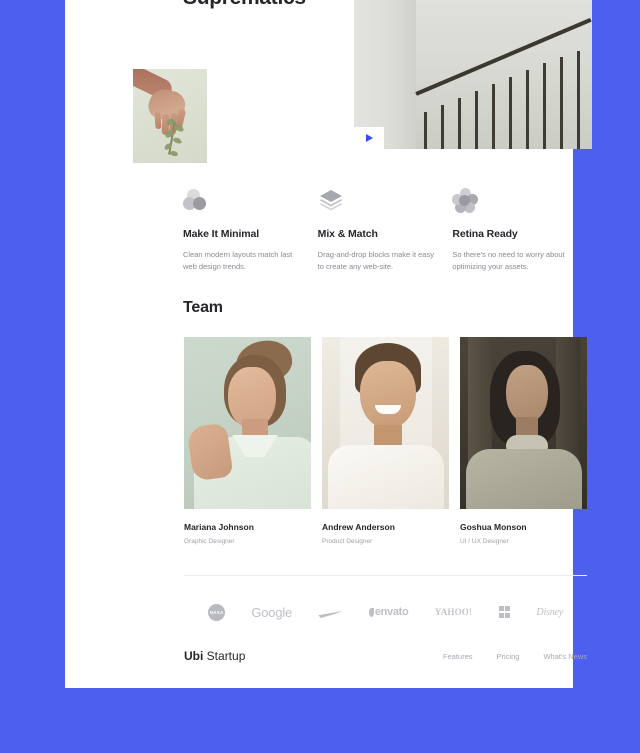  I want to click on feature-title: Make It Minimal, so click(221, 234).